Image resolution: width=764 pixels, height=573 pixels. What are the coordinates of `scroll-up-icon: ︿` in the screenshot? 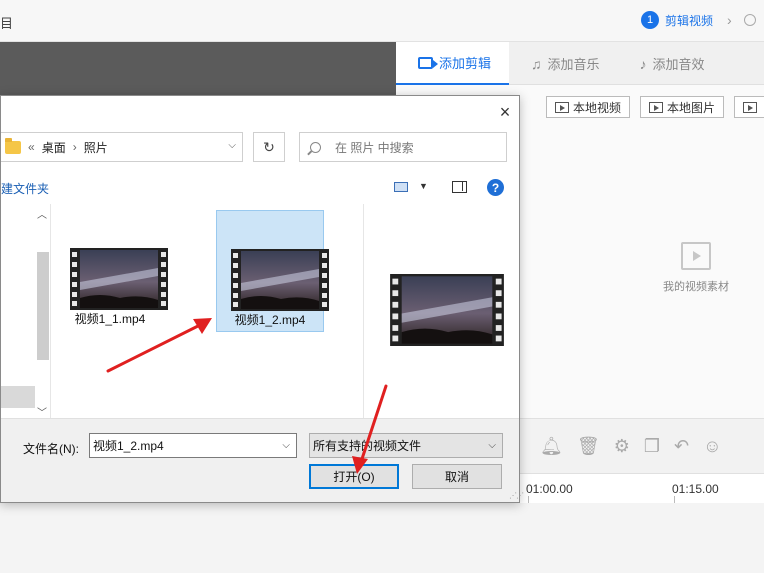 It's located at (42, 213).